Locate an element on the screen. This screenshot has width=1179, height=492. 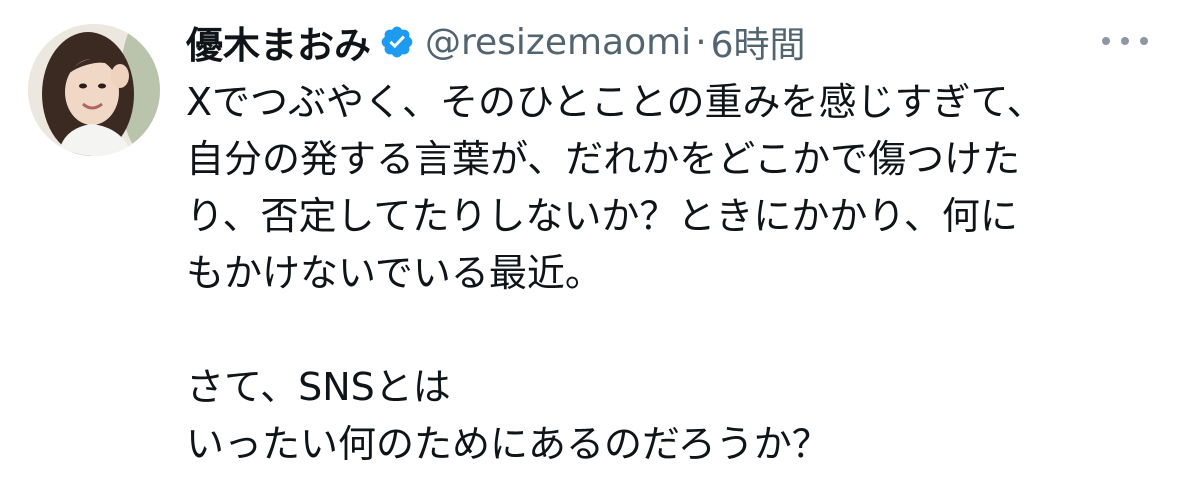
avatar-photo is located at coordinates (94, 90).